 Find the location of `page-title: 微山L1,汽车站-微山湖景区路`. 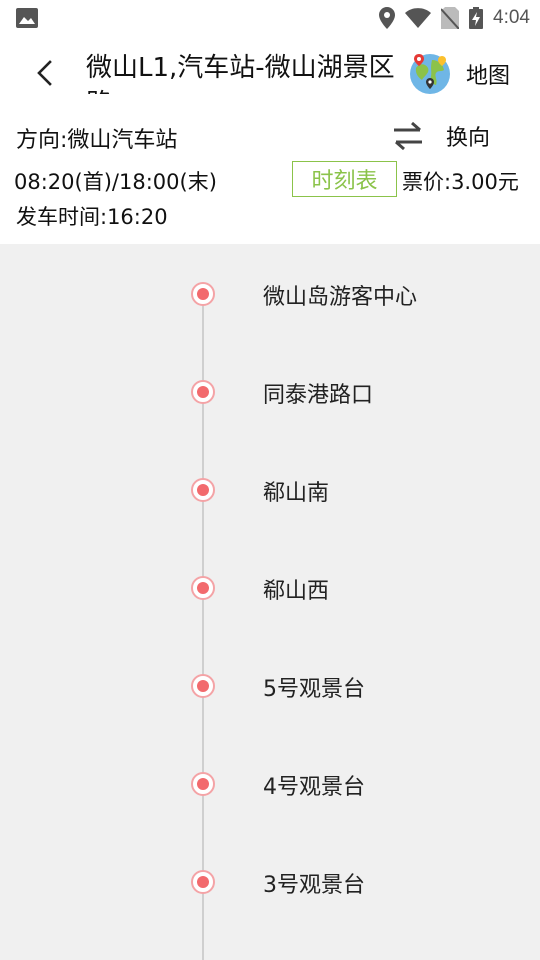

page-title: 微山L1,汽车站-微山湖景区路 is located at coordinates (240, 73).